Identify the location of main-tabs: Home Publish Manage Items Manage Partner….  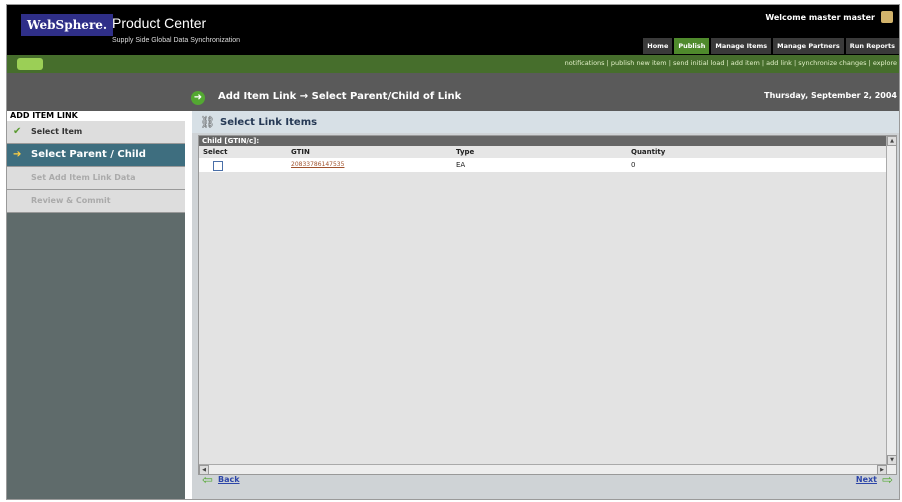
(770, 46).